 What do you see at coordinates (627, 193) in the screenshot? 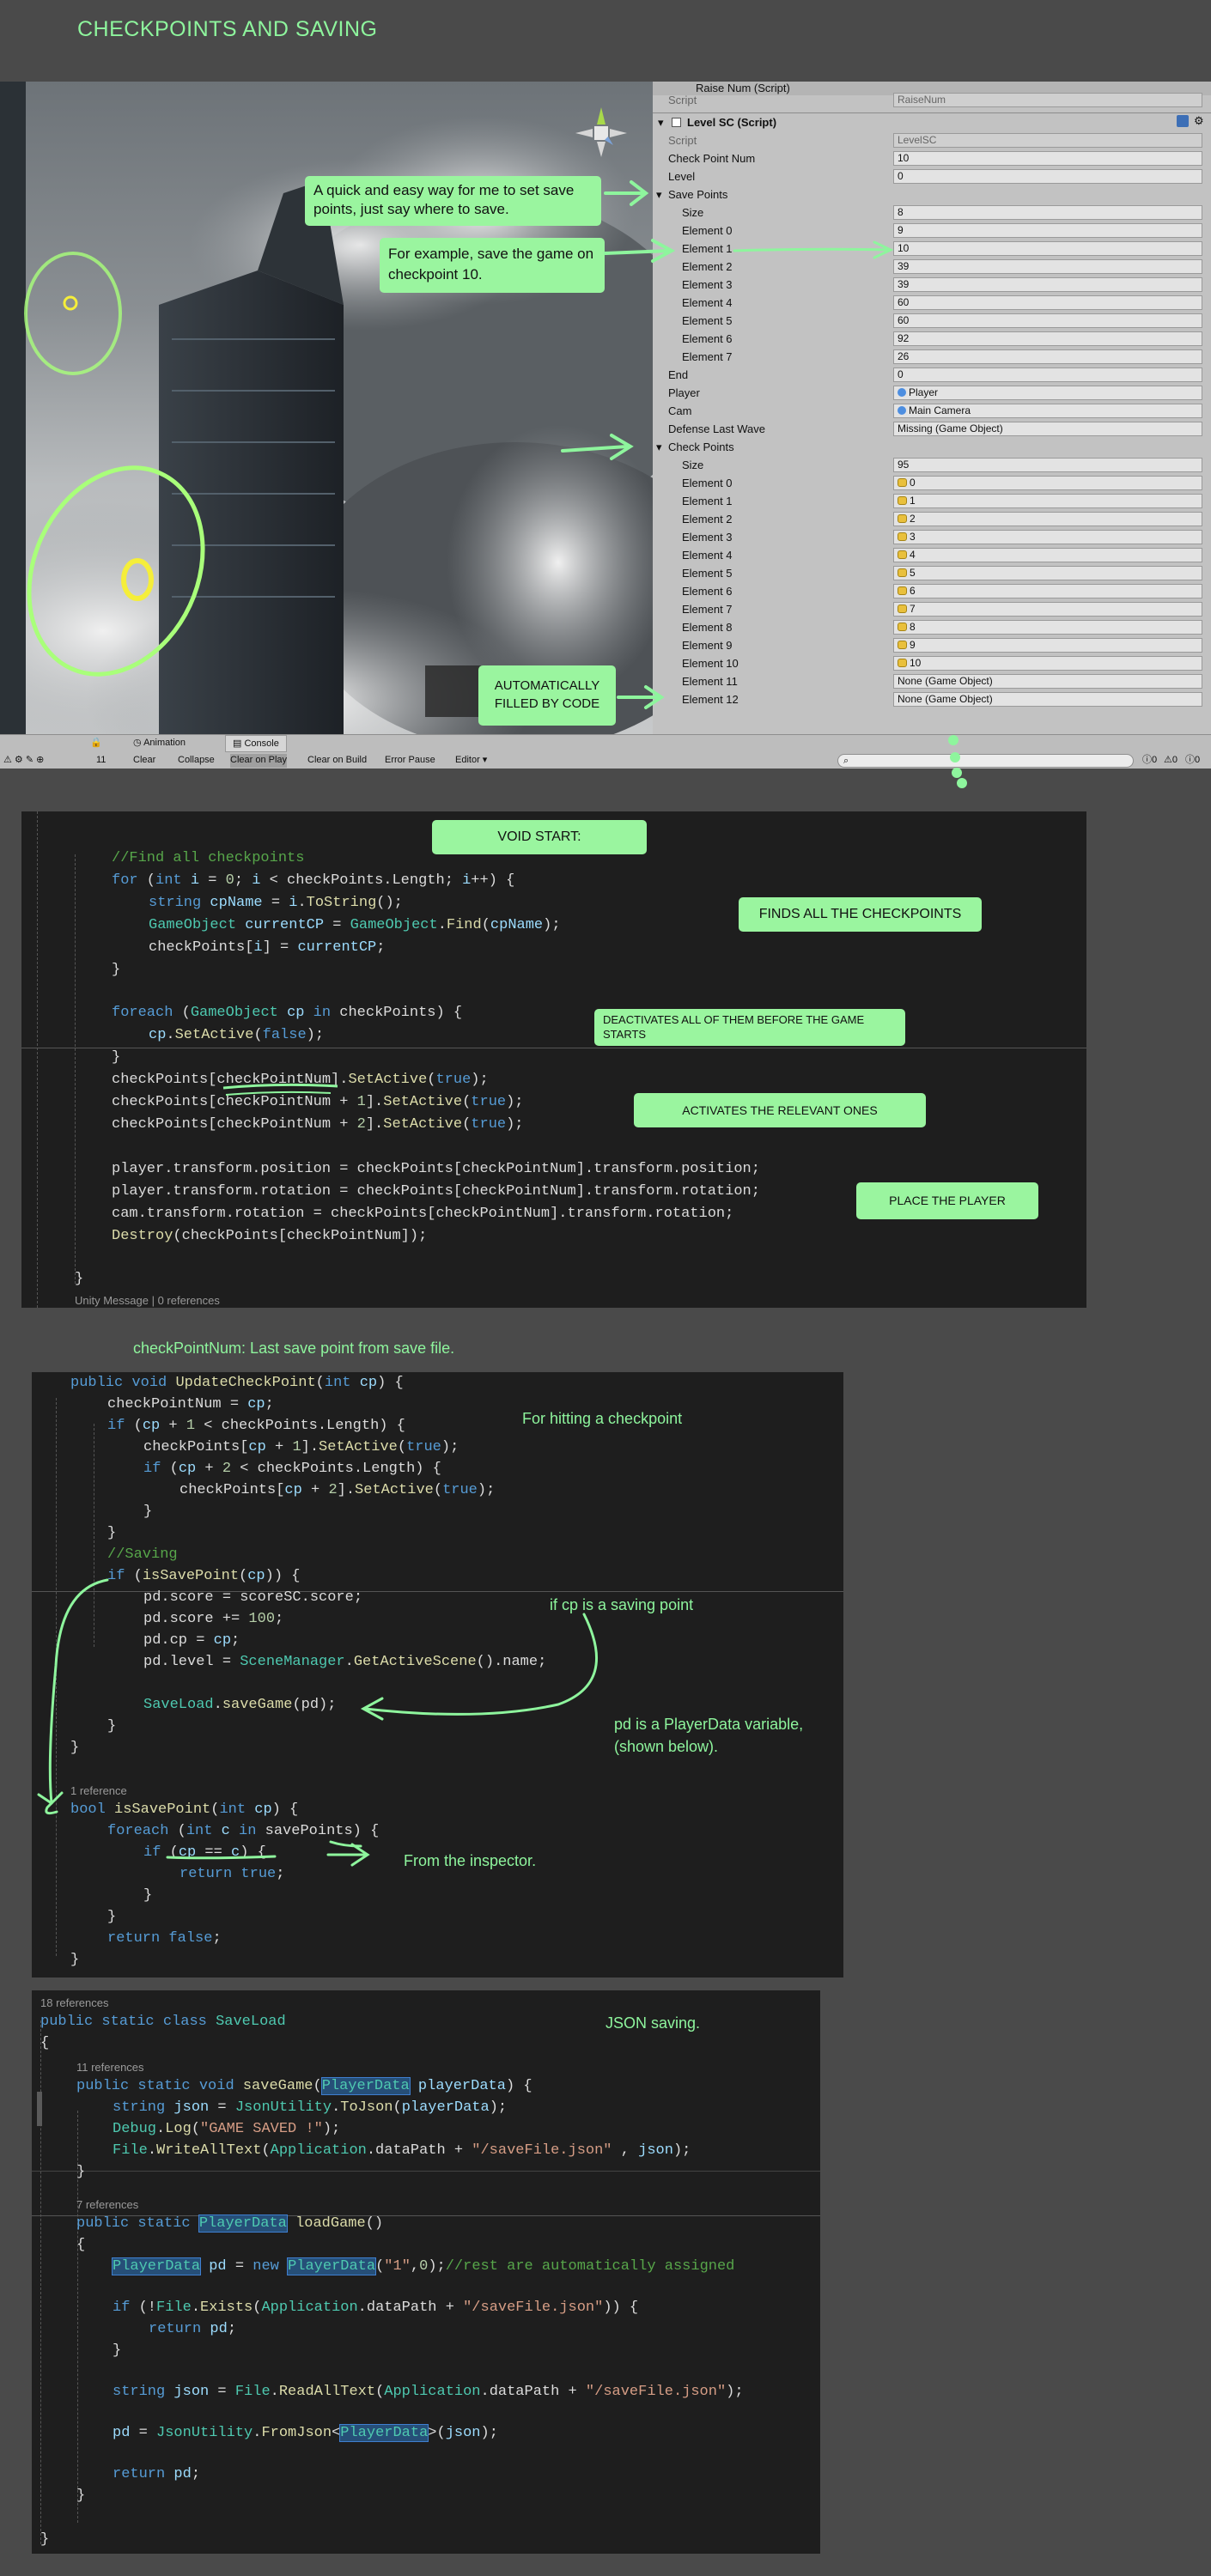
I see `arrow-to-save-points` at bounding box center [627, 193].